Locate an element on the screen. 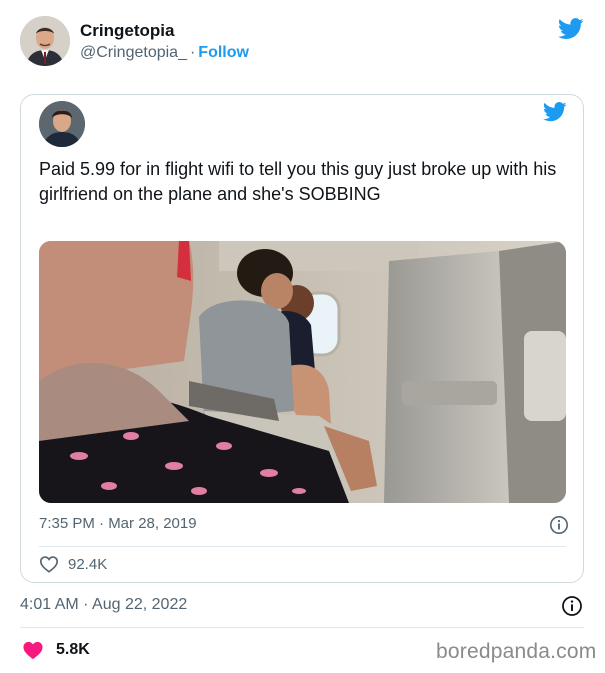 Image resolution: width=605 pixels, height=673 pixels. follow-button: Follow is located at coordinates (223, 52).